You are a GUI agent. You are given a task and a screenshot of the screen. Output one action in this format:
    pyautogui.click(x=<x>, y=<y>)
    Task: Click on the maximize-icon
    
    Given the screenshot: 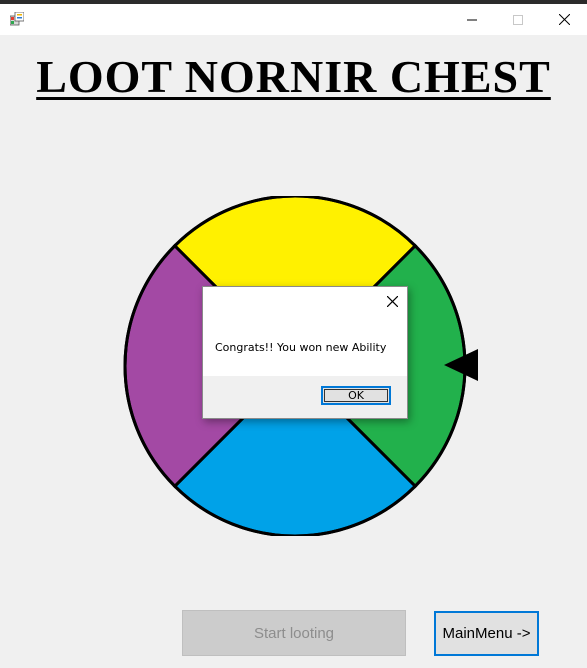 What is the action you would take?
    pyautogui.click(x=518, y=19)
    